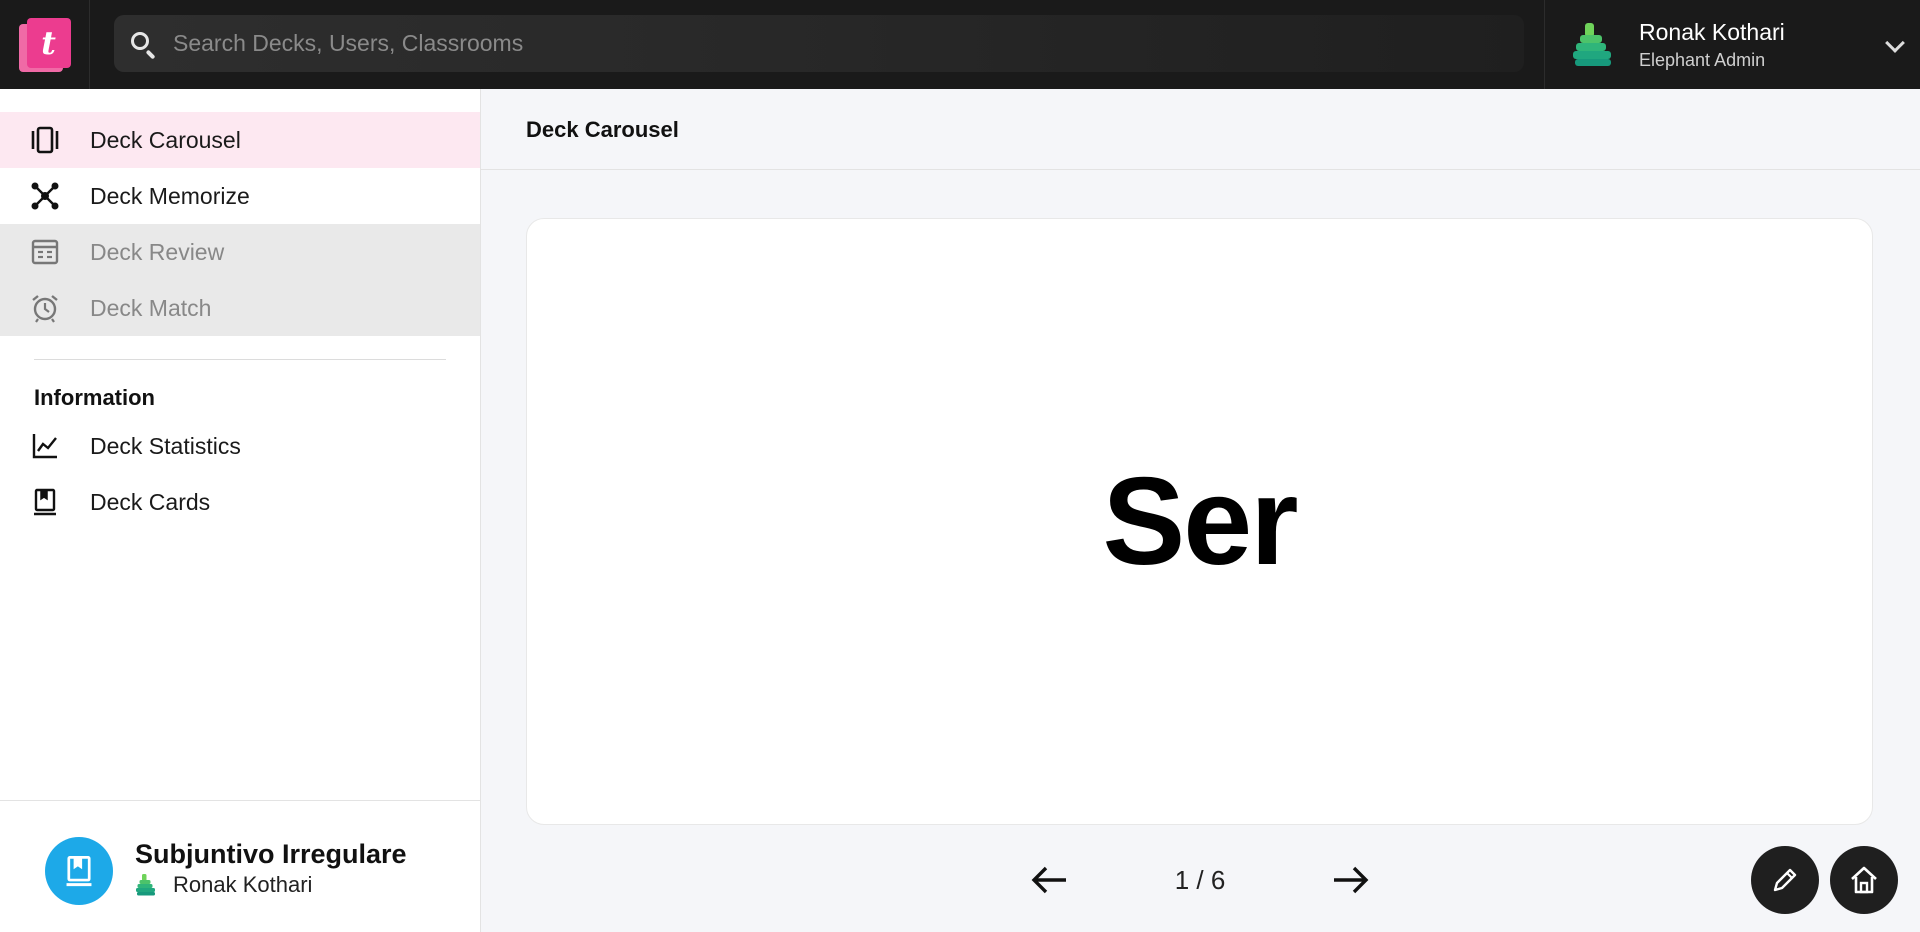 This screenshot has width=1920, height=932. I want to click on sidebar-item-deck-memorize: Deck Memorize, so click(240, 196).